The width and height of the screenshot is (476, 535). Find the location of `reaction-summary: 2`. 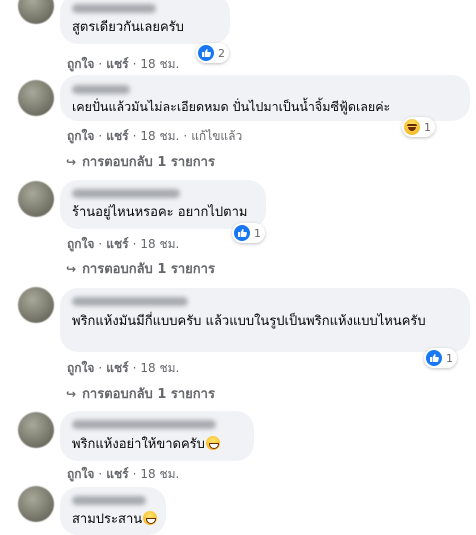

reaction-summary: 2 is located at coordinates (212, 53).